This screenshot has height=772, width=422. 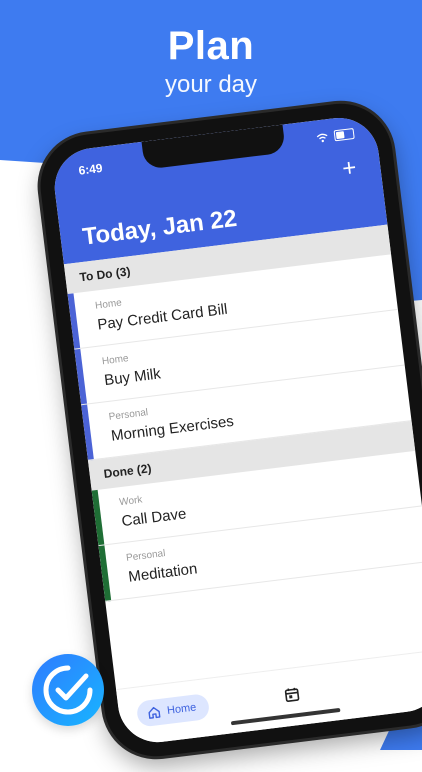 What do you see at coordinates (181, 708) in the screenshot?
I see `nav-home-label: Home` at bounding box center [181, 708].